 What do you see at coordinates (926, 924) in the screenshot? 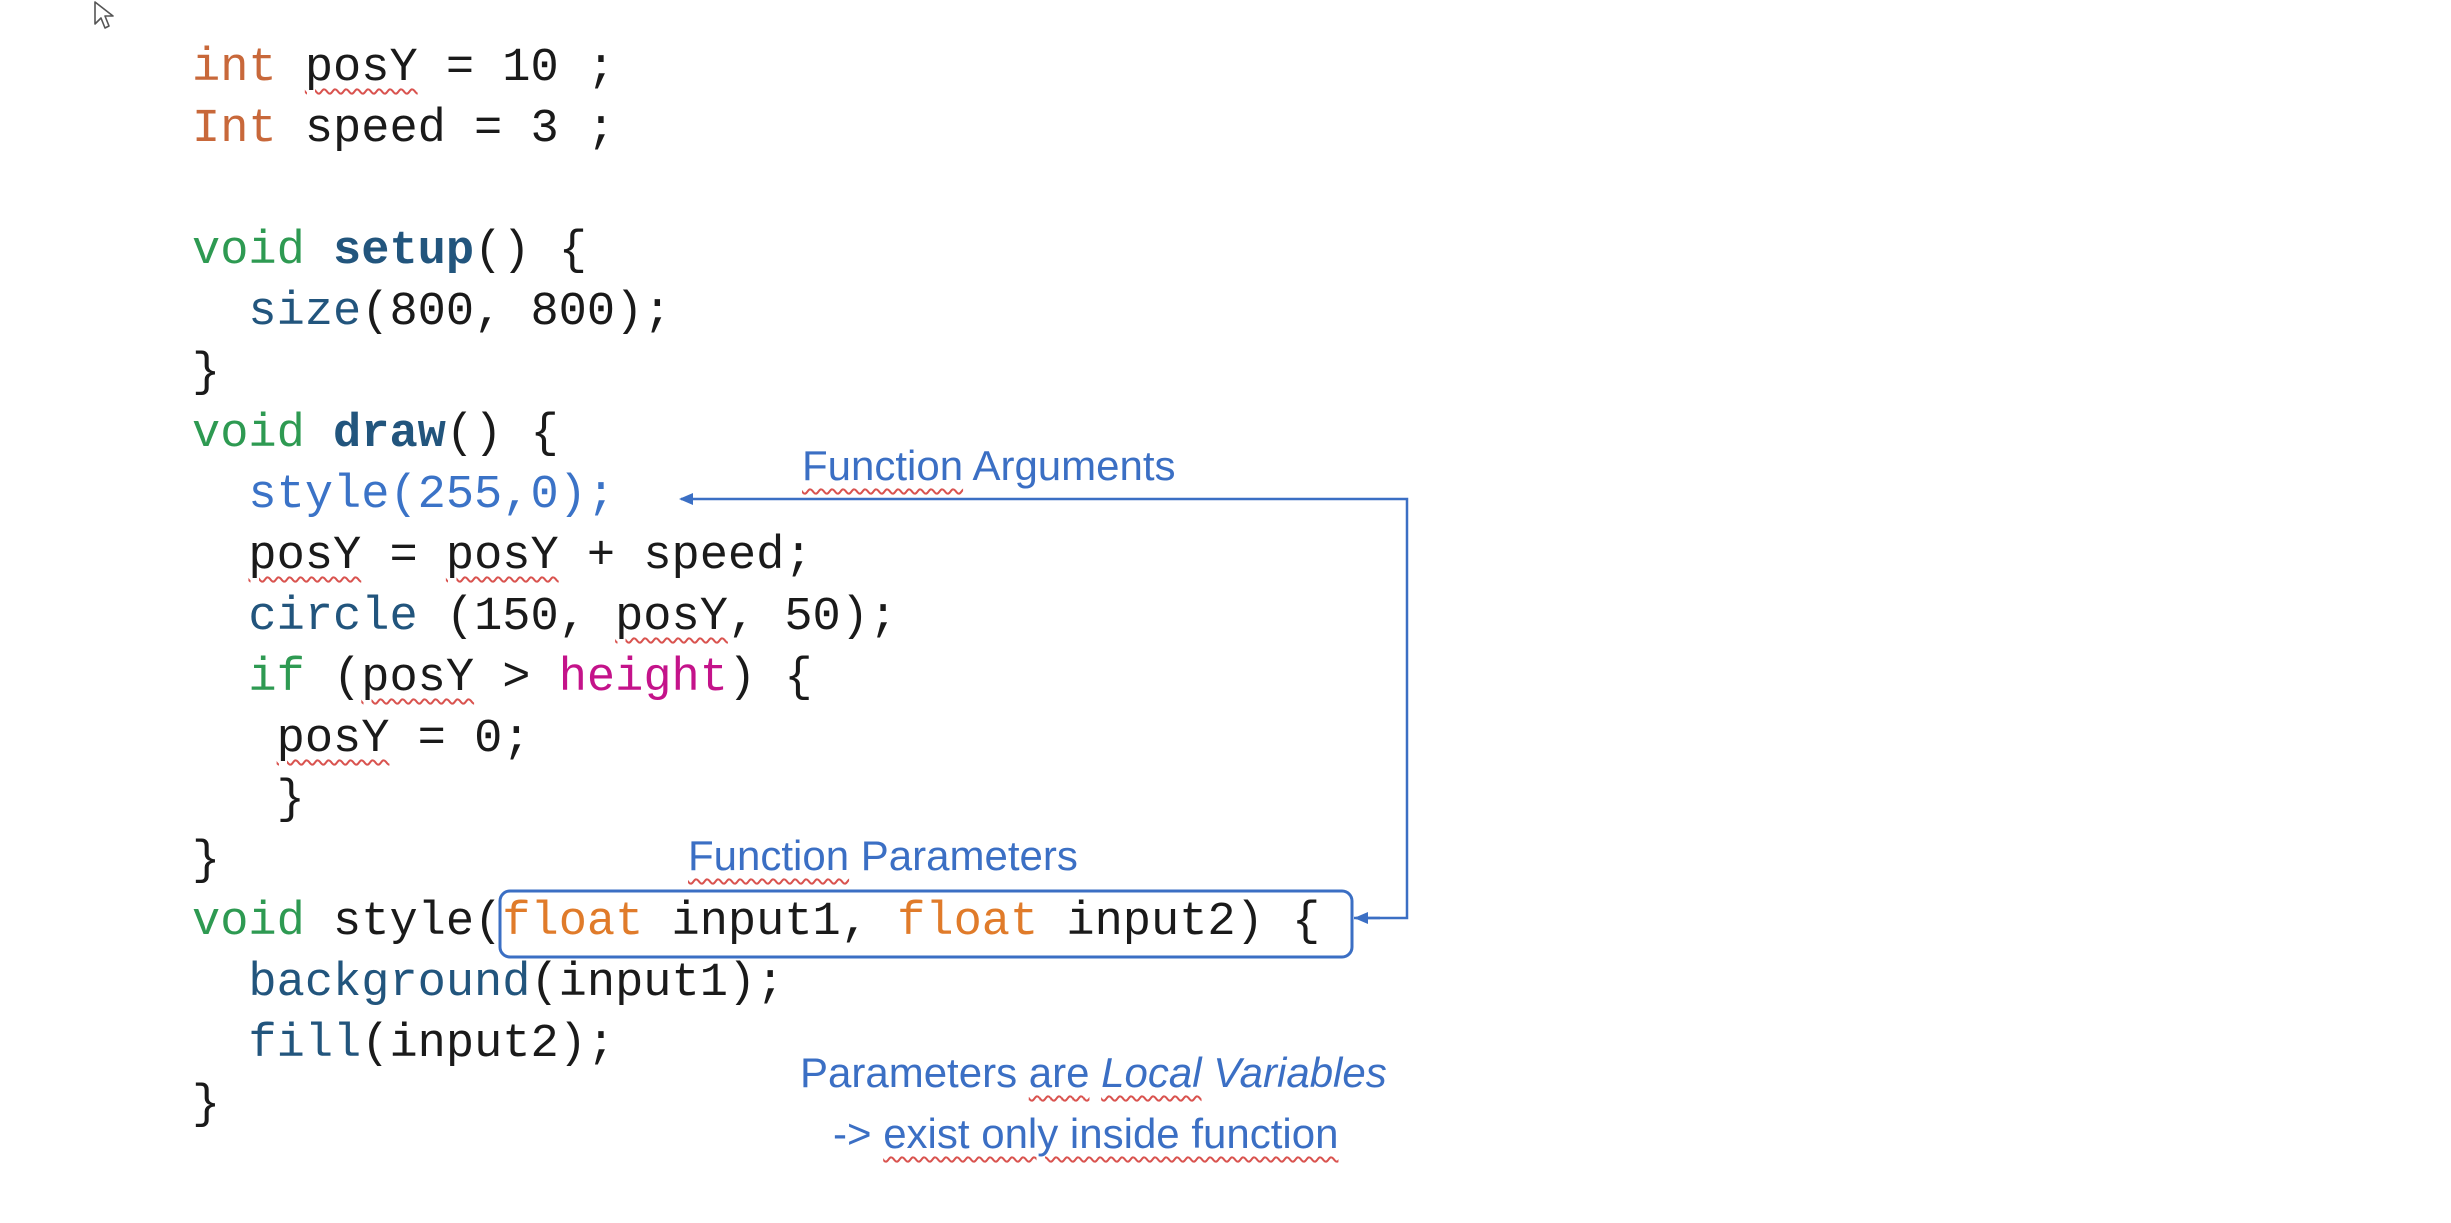
I see `parameters-highlight-box` at bounding box center [926, 924].